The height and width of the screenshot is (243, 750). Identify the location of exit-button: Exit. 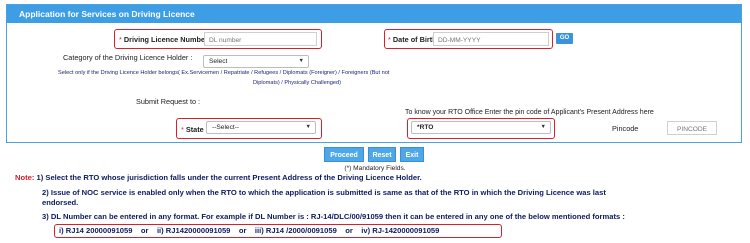
(412, 154).